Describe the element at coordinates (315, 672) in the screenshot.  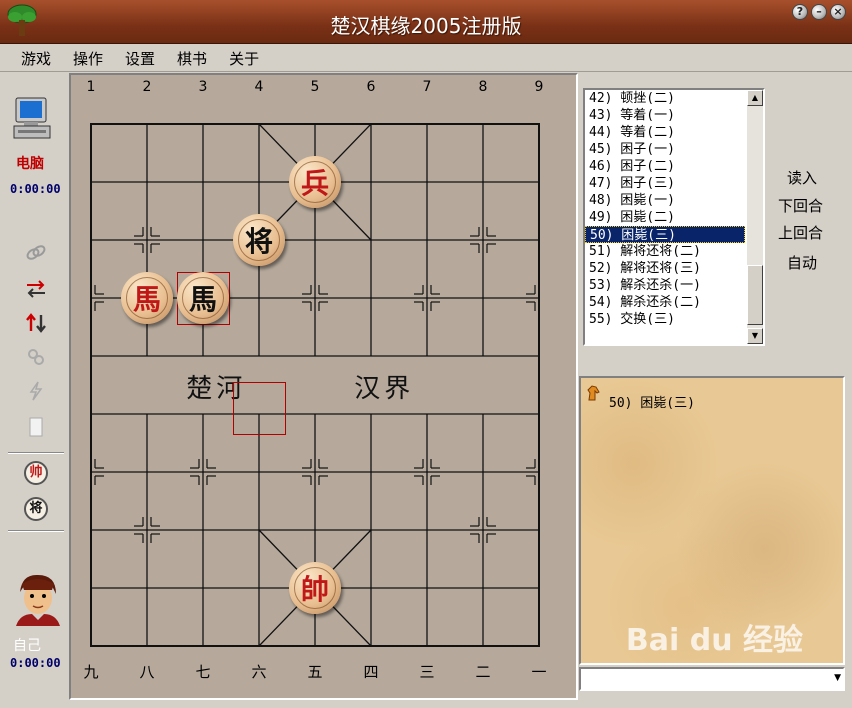
I see `column-number-bottom: 五` at that location.